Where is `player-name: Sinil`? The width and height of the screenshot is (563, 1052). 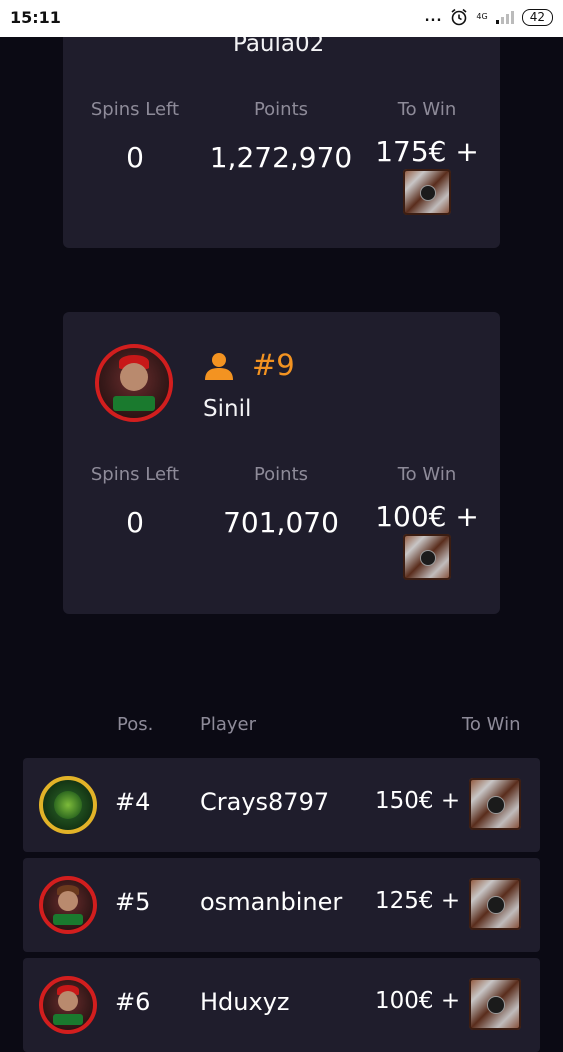
player-name: Sinil is located at coordinates (227, 409).